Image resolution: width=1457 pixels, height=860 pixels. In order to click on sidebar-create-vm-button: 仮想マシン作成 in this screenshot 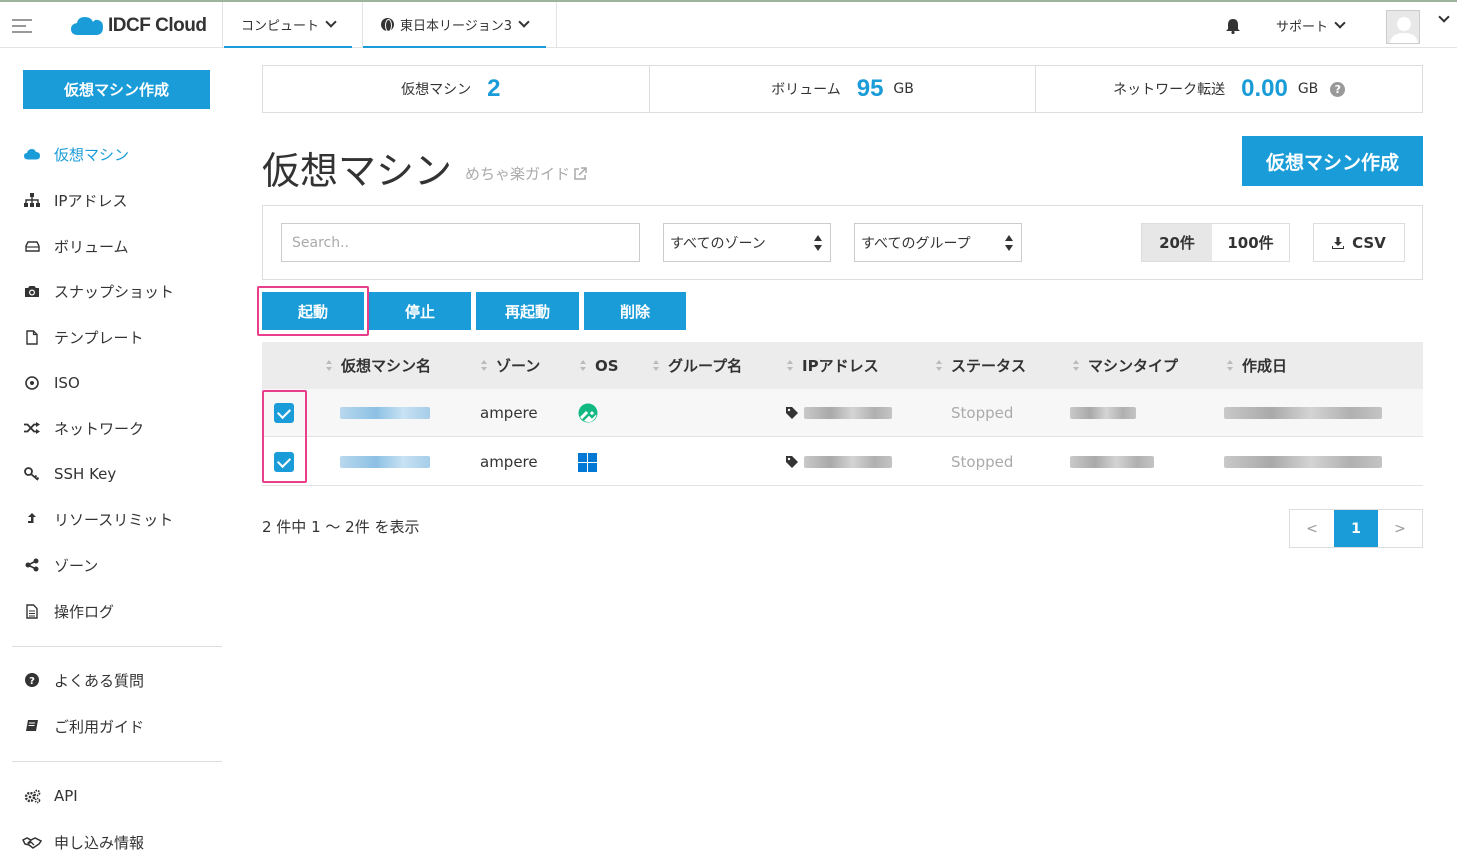, I will do `click(116, 89)`.